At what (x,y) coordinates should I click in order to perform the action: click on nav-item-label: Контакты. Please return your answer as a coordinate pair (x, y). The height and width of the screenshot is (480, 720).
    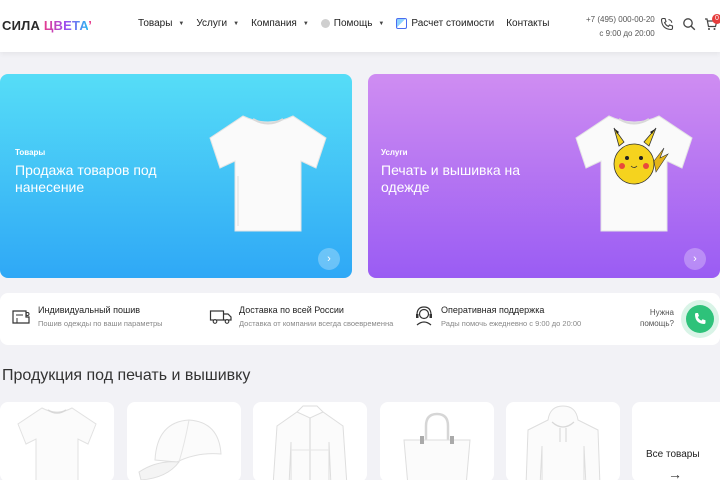
    Looking at the image, I should click on (528, 23).